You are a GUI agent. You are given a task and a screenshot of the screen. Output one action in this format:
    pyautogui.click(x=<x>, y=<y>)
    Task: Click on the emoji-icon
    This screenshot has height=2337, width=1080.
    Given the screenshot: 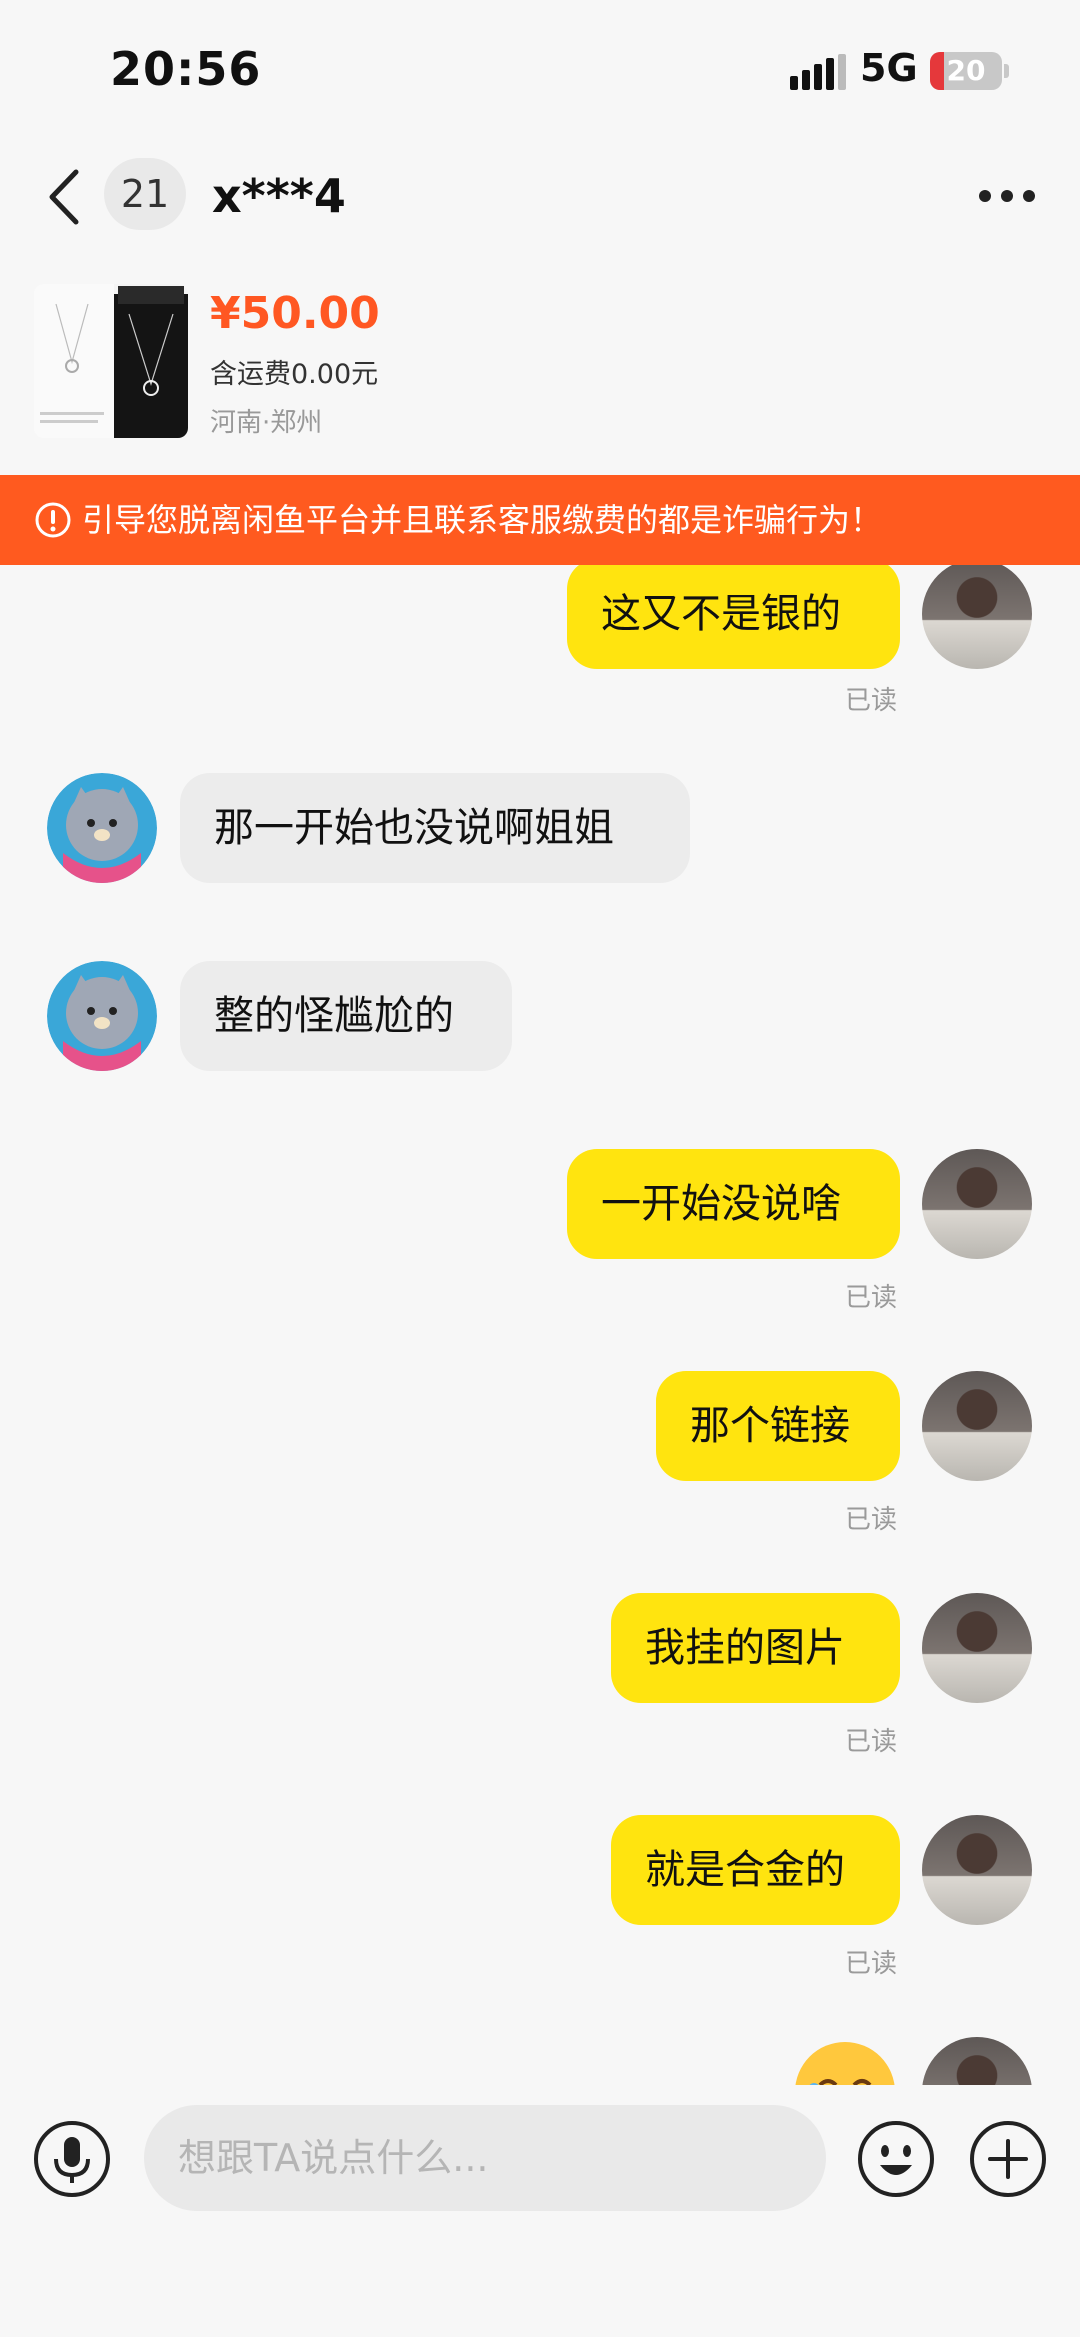 What is the action you would take?
    pyautogui.click(x=896, y=2159)
    